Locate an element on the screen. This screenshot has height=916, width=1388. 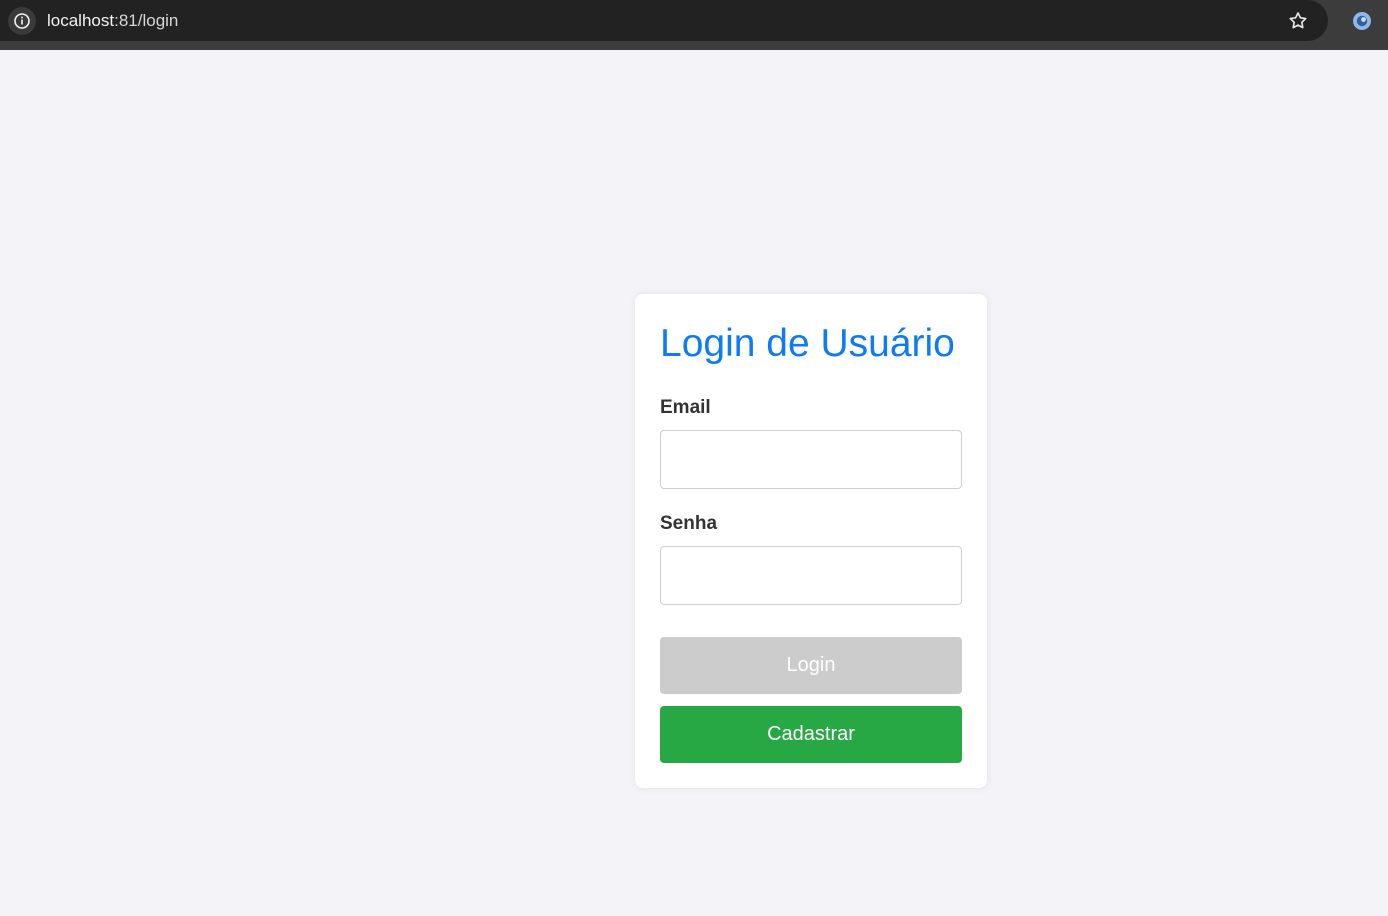
extension-icon is located at coordinates (1362, 21).